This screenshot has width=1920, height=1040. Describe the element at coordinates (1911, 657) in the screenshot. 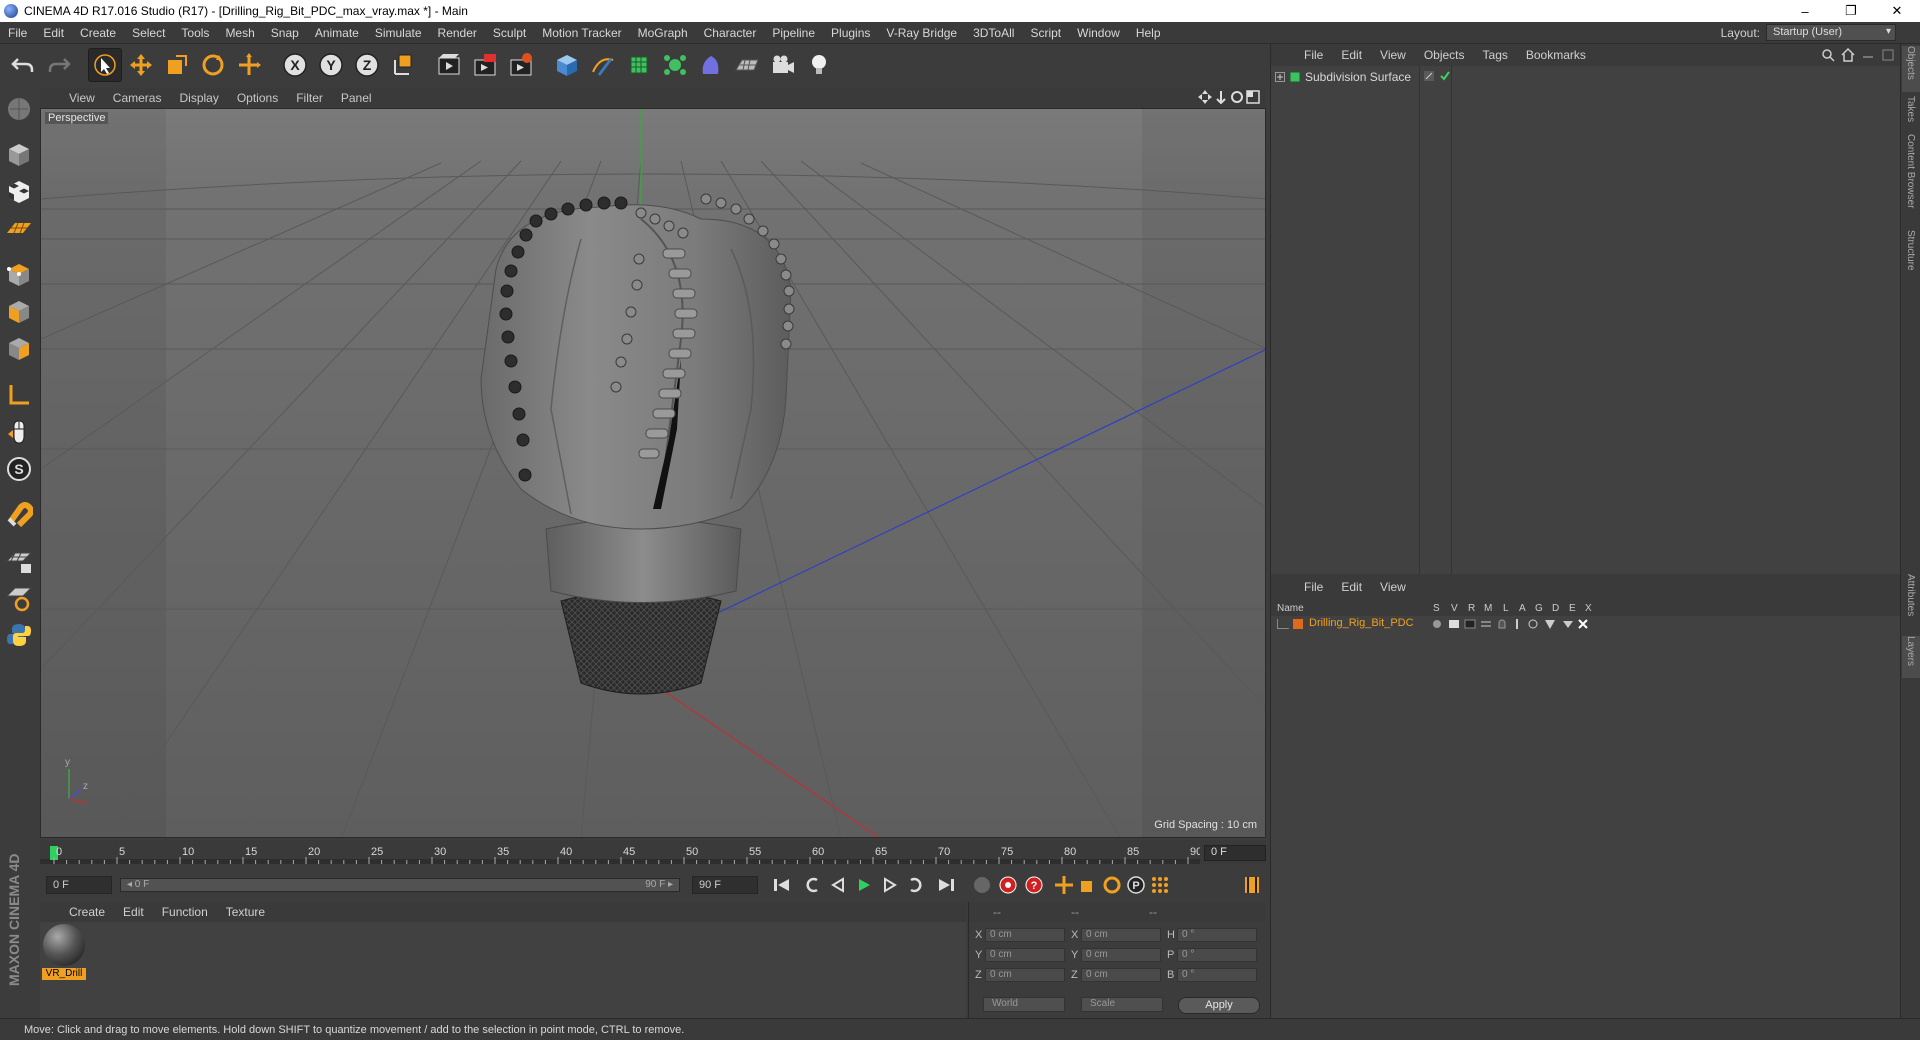

I see `tab-layers: Layers` at that location.